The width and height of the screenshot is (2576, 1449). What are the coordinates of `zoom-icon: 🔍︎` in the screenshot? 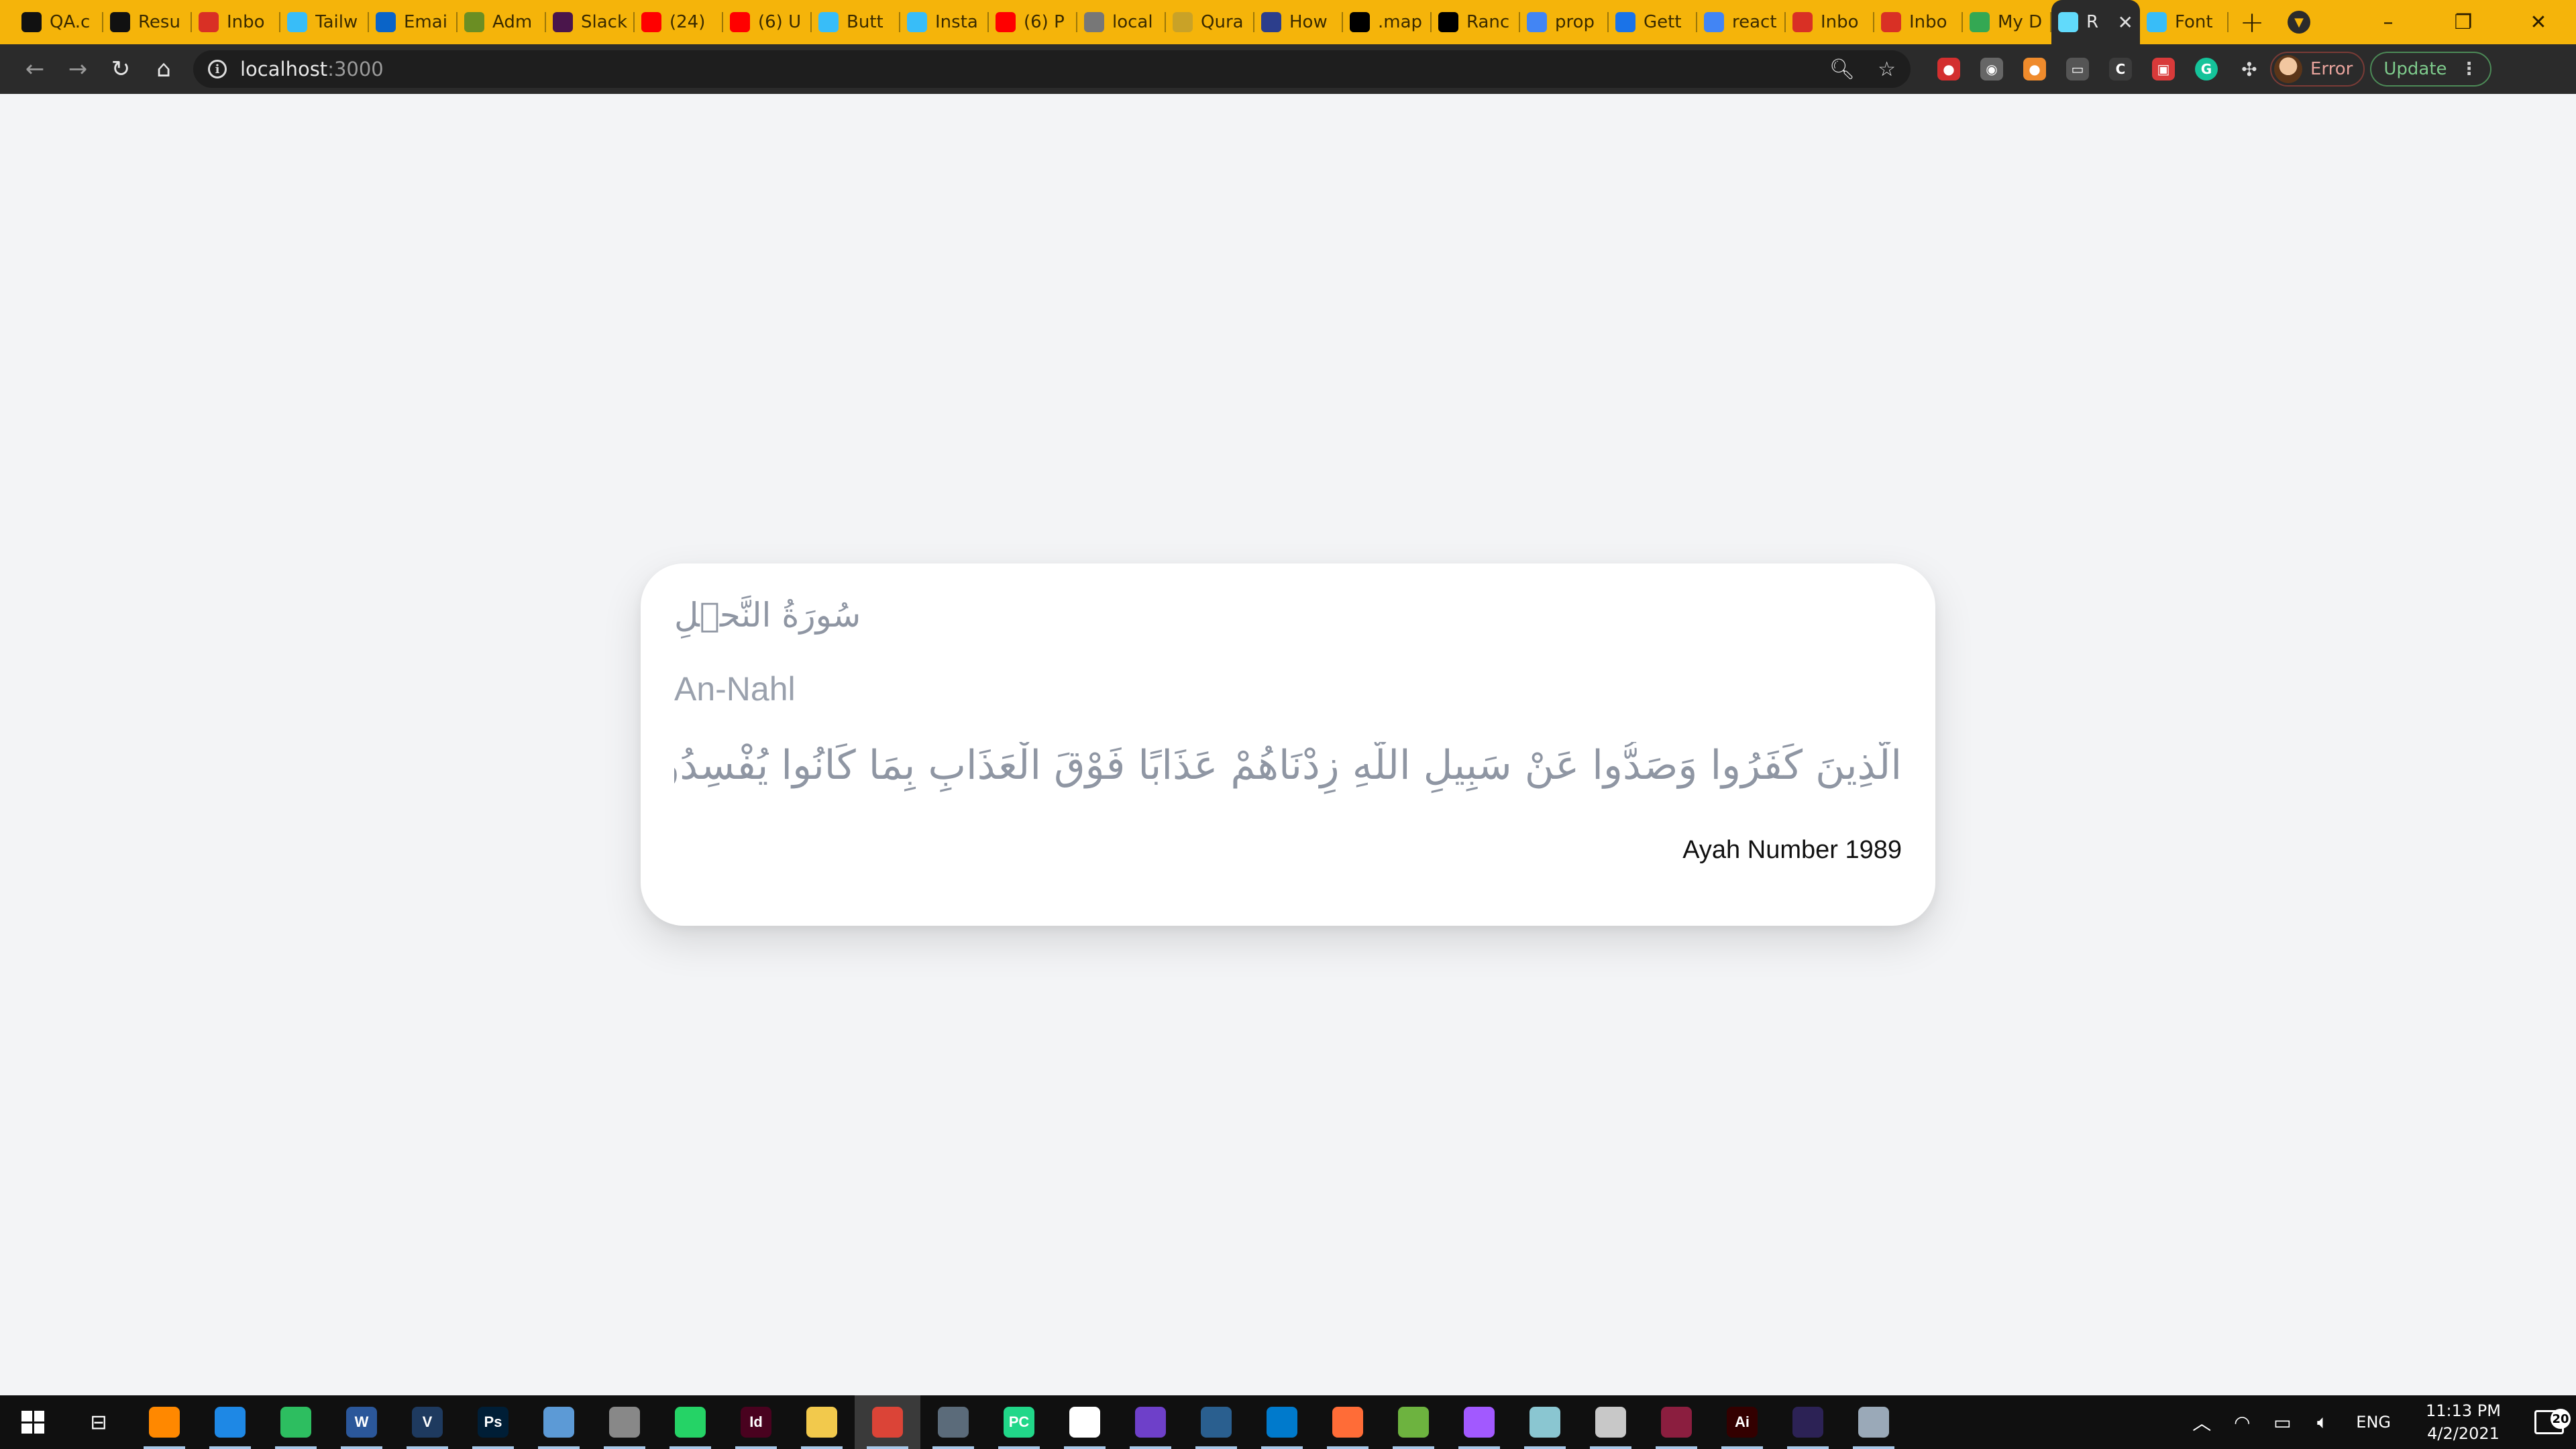 It's located at (1842, 69).